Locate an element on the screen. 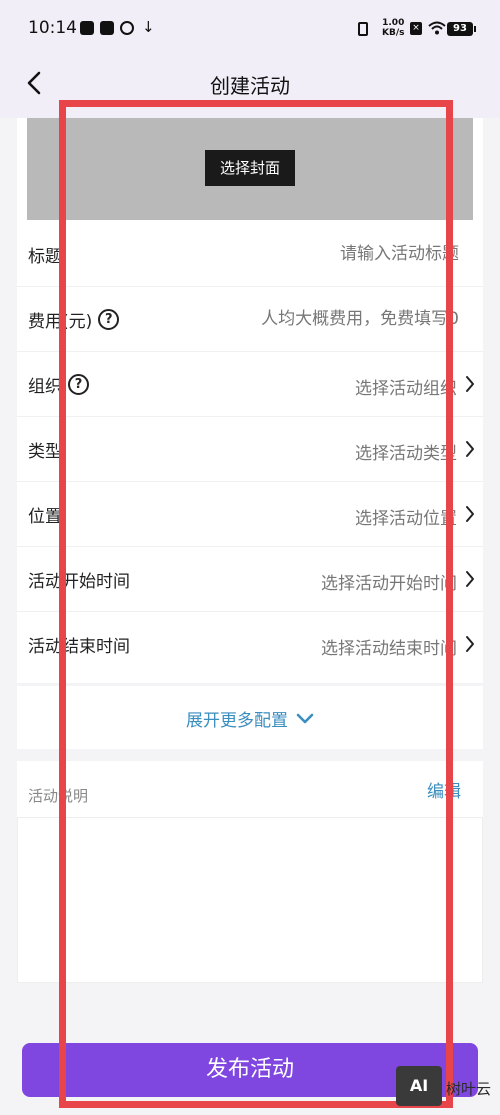 This screenshot has height=1115, width=500. wifi-icon is located at coordinates (437, 28).